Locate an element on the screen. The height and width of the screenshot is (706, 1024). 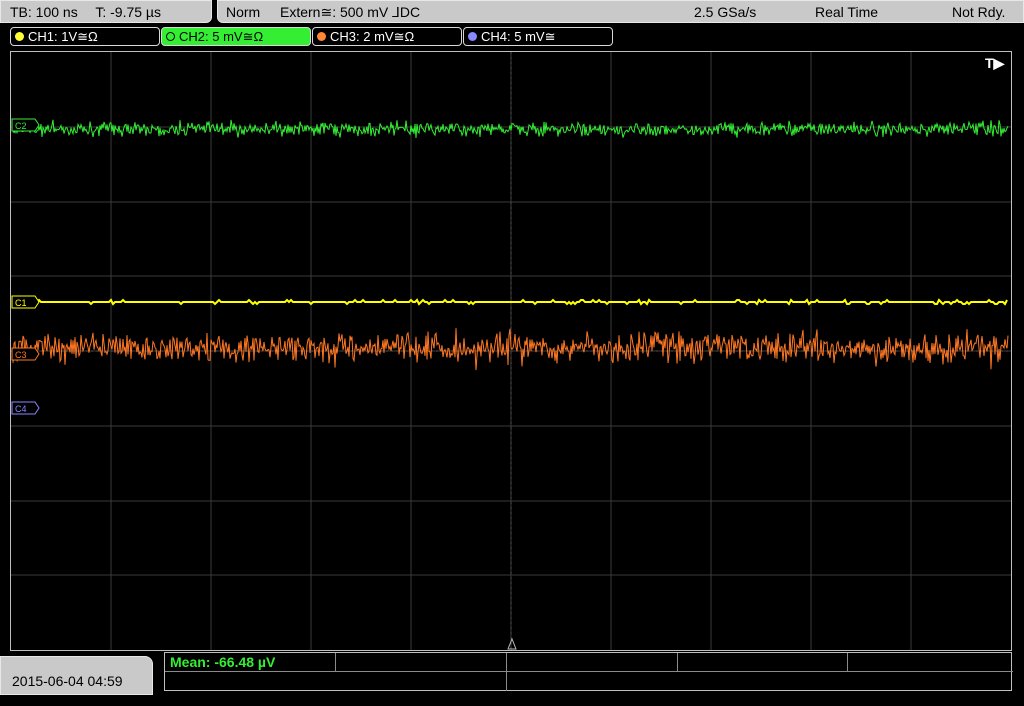
channel-2-button: CH2: 5 mV≅Ω is located at coordinates (236, 36).